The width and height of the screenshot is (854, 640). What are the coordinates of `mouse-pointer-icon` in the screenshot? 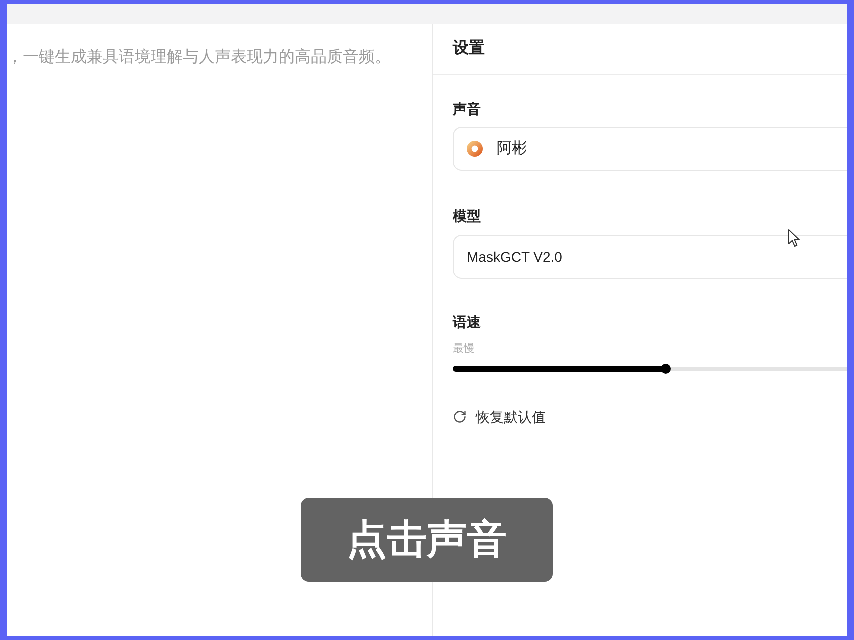 It's located at (794, 238).